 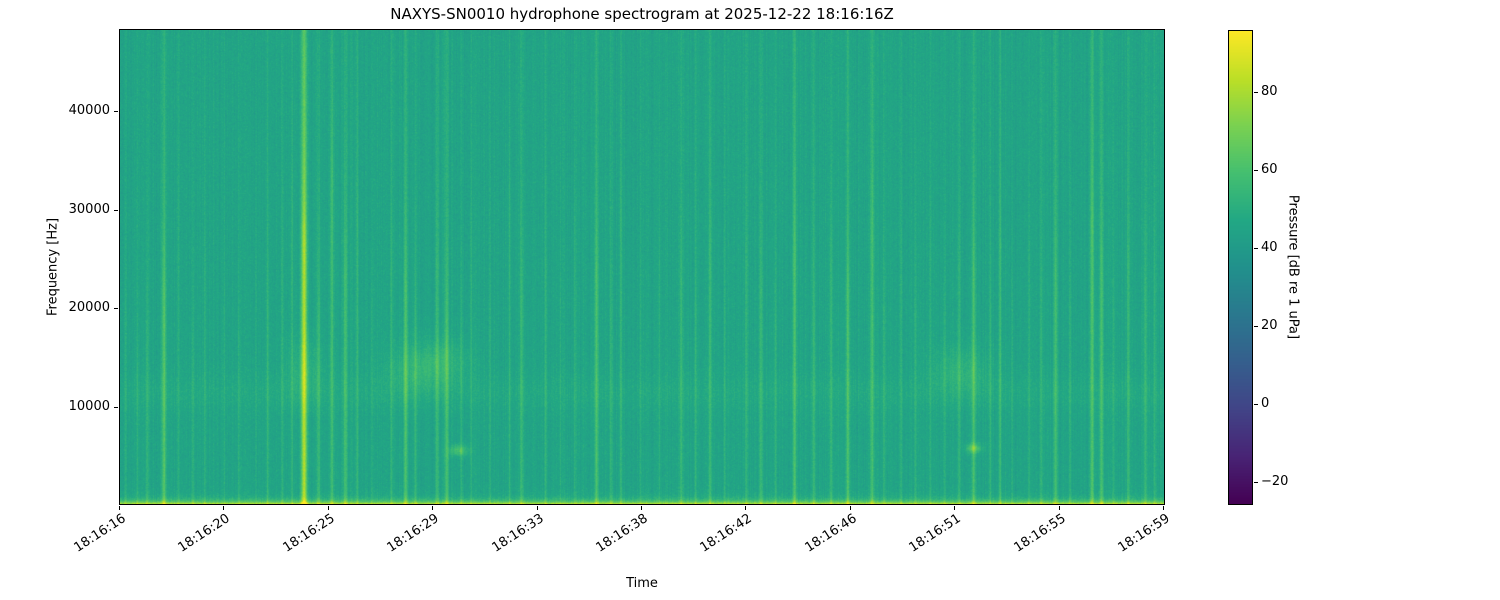 What do you see at coordinates (642, 583) in the screenshot?
I see `x-axis-label: Time` at bounding box center [642, 583].